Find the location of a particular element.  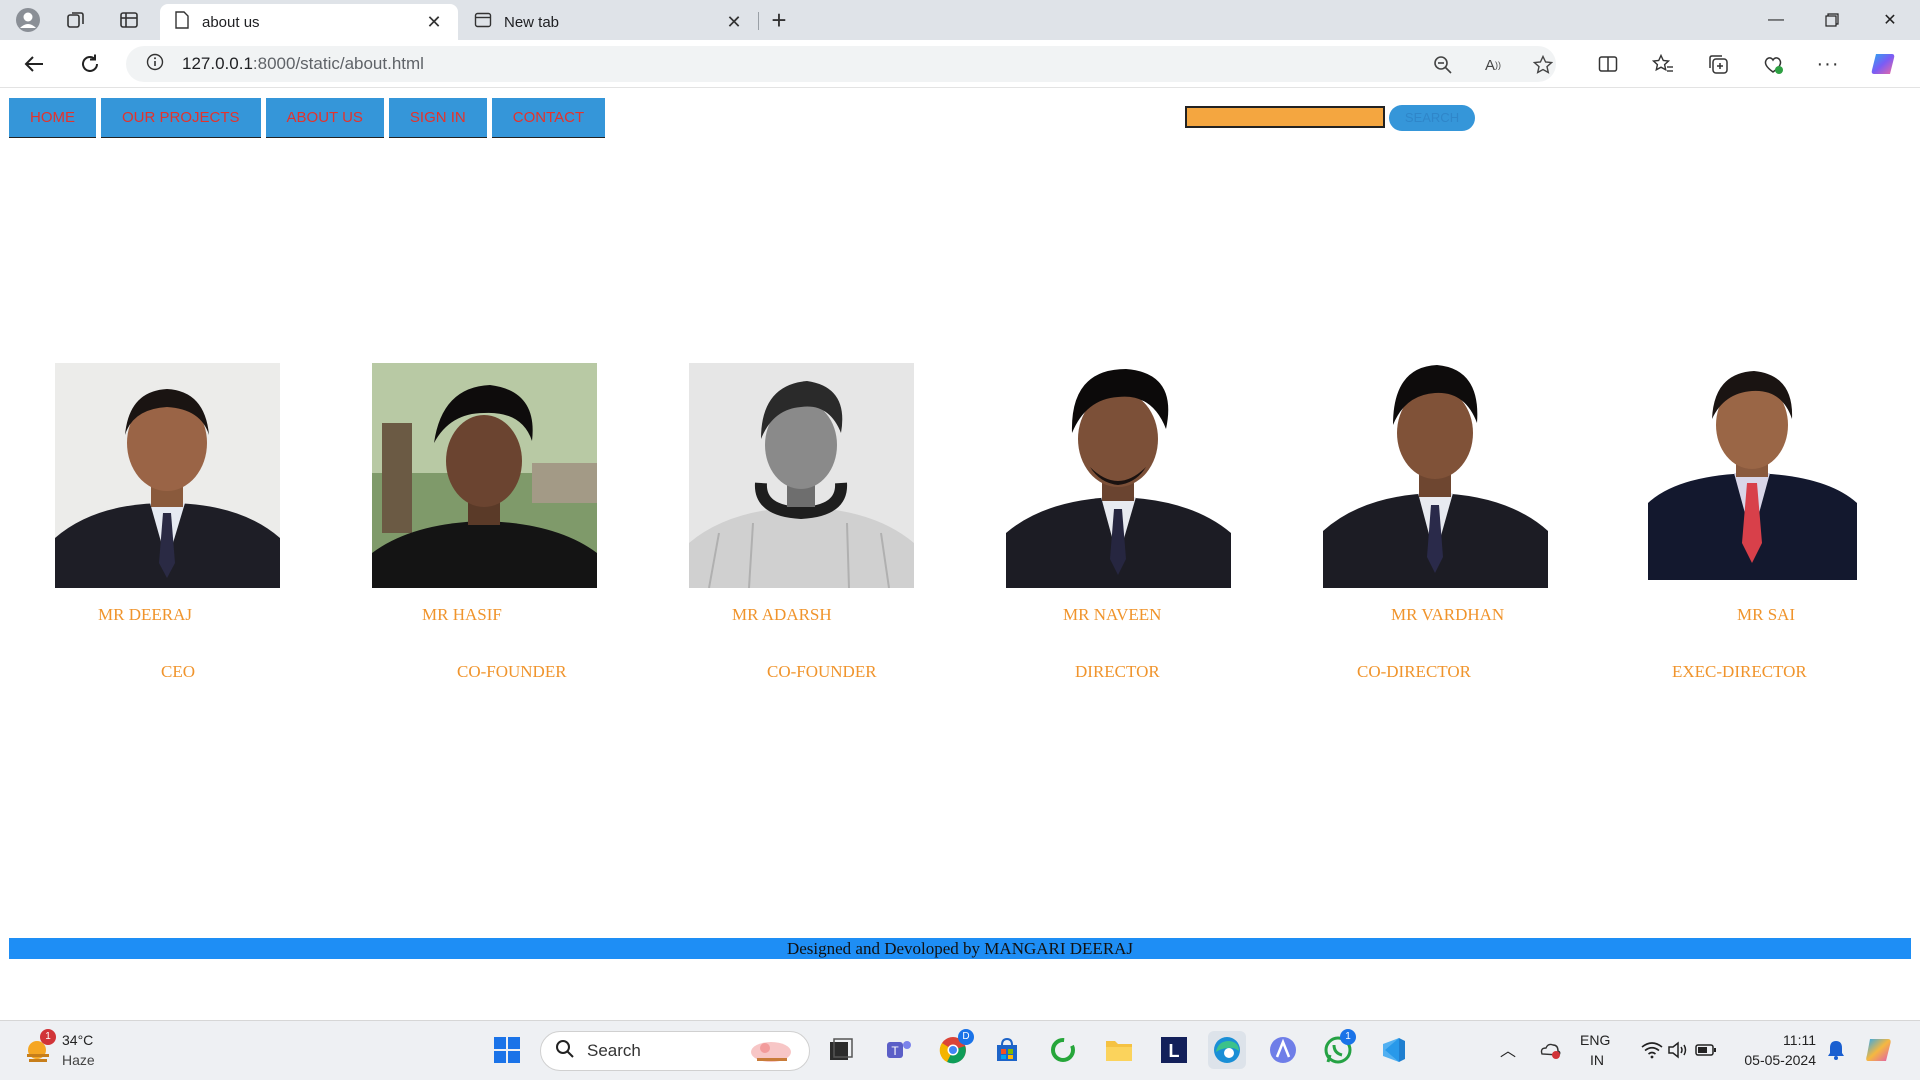

favorite-star-icon is located at coordinates (1543, 65).